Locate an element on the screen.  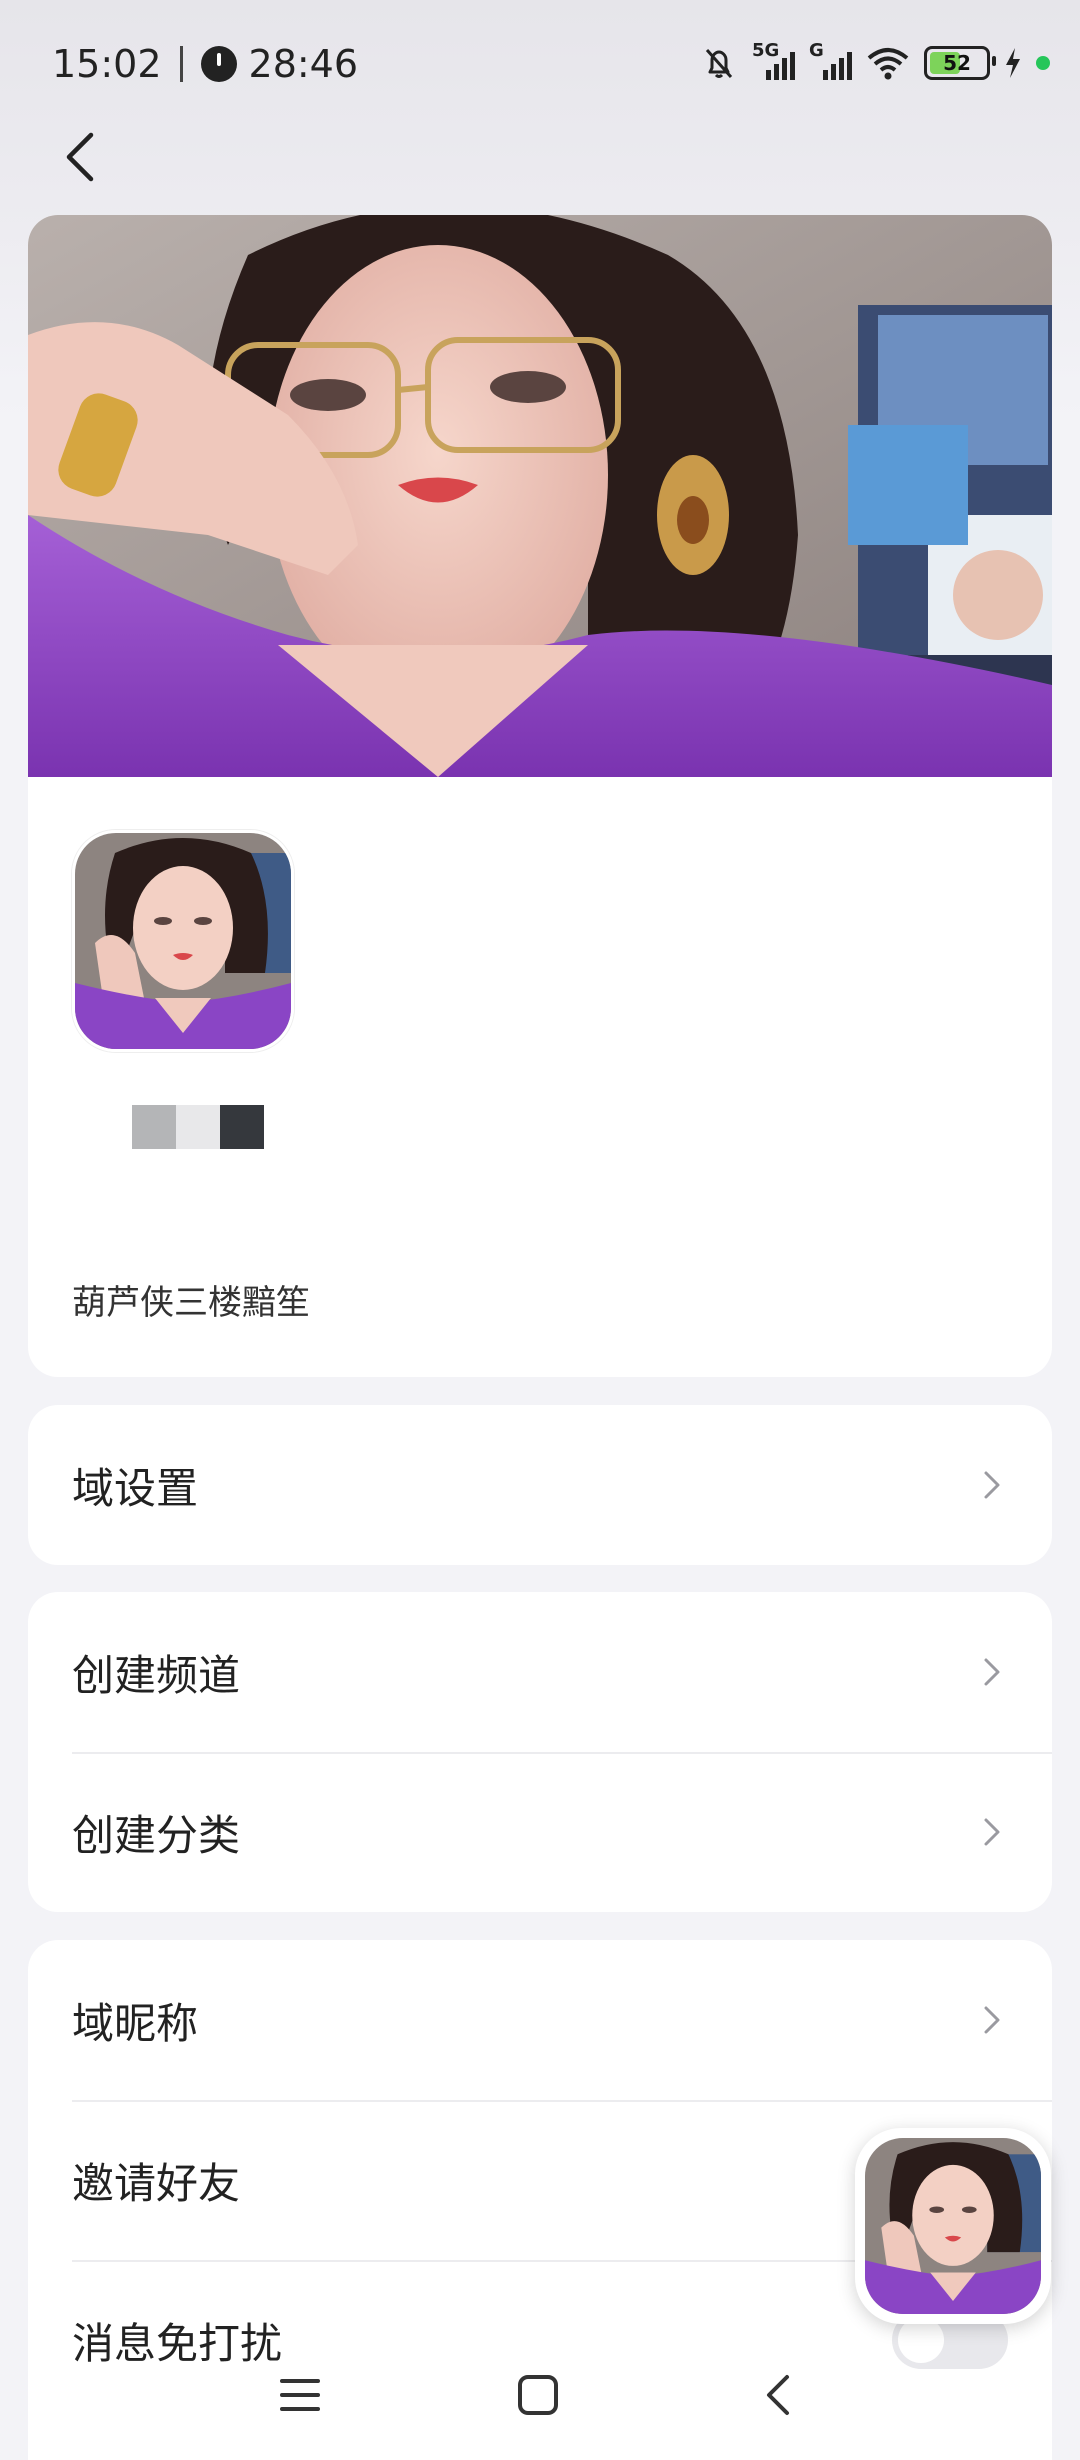
home-button is located at coordinates (538, 2395).